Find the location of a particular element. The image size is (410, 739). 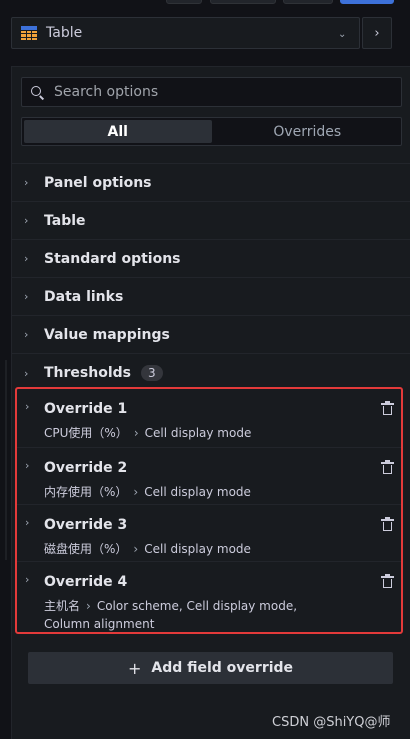

override-summary: CPU使用（%） › Cell display mode is located at coordinates (194, 433).